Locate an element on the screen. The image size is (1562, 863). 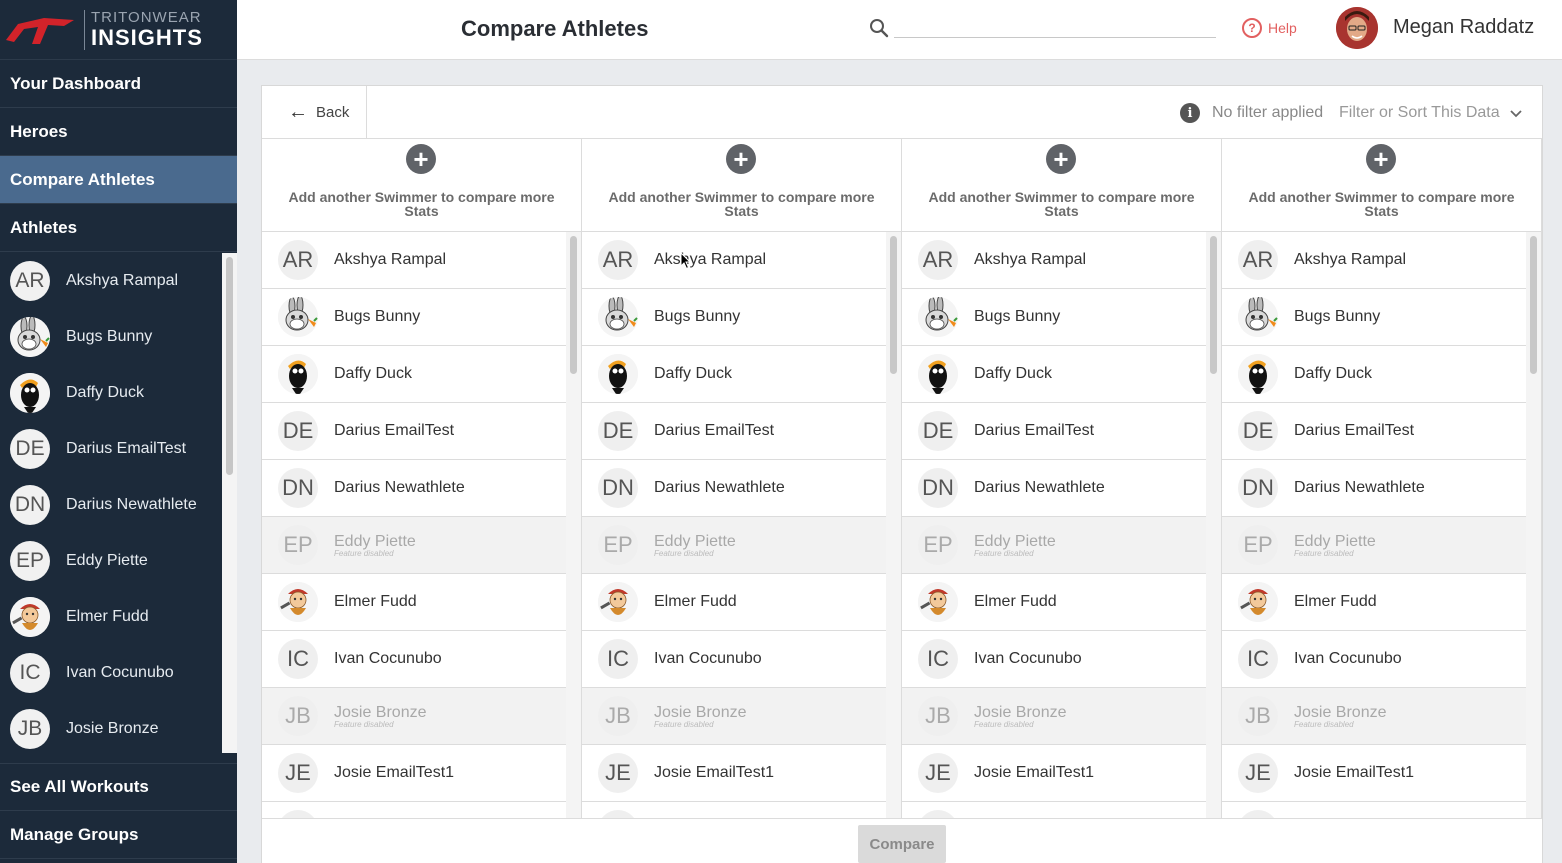
chevron-down-icon is located at coordinates (1516, 114).